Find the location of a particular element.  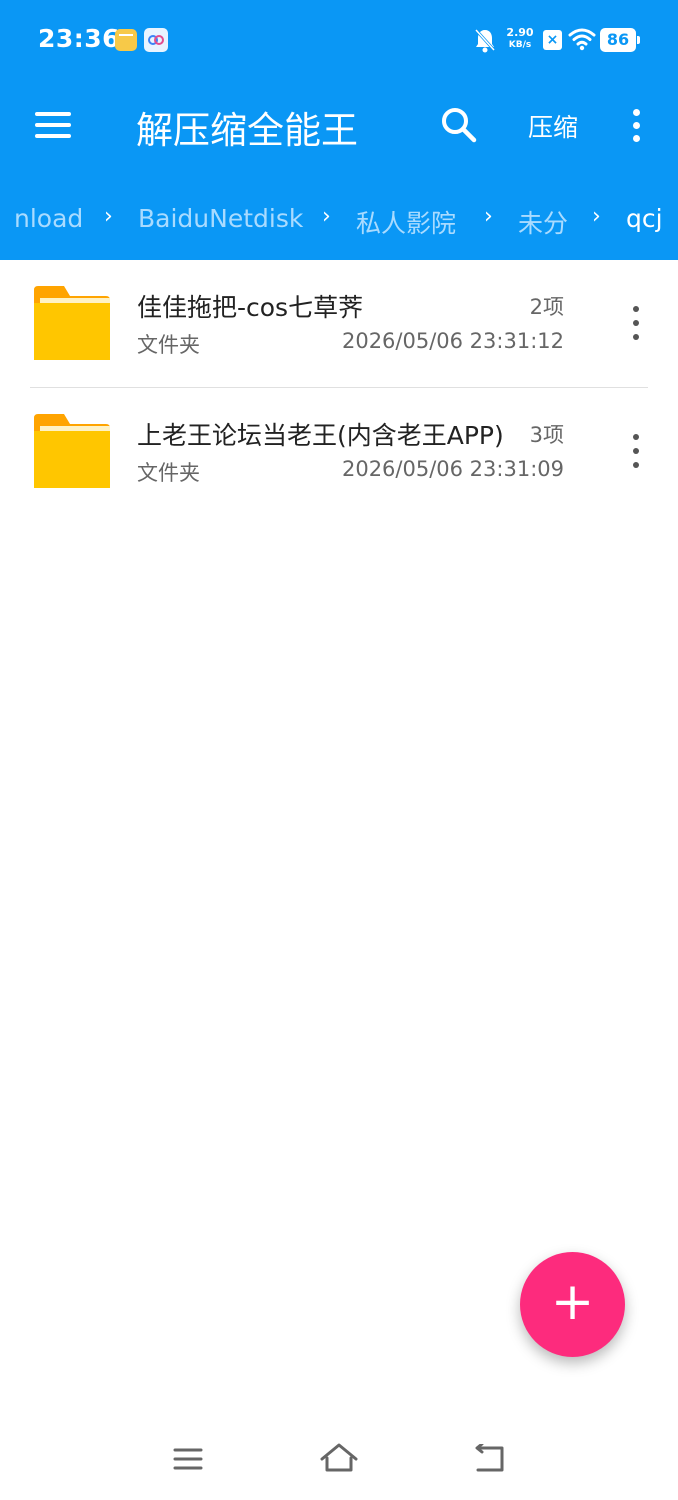

item-count: 2项 is located at coordinates (546, 307).